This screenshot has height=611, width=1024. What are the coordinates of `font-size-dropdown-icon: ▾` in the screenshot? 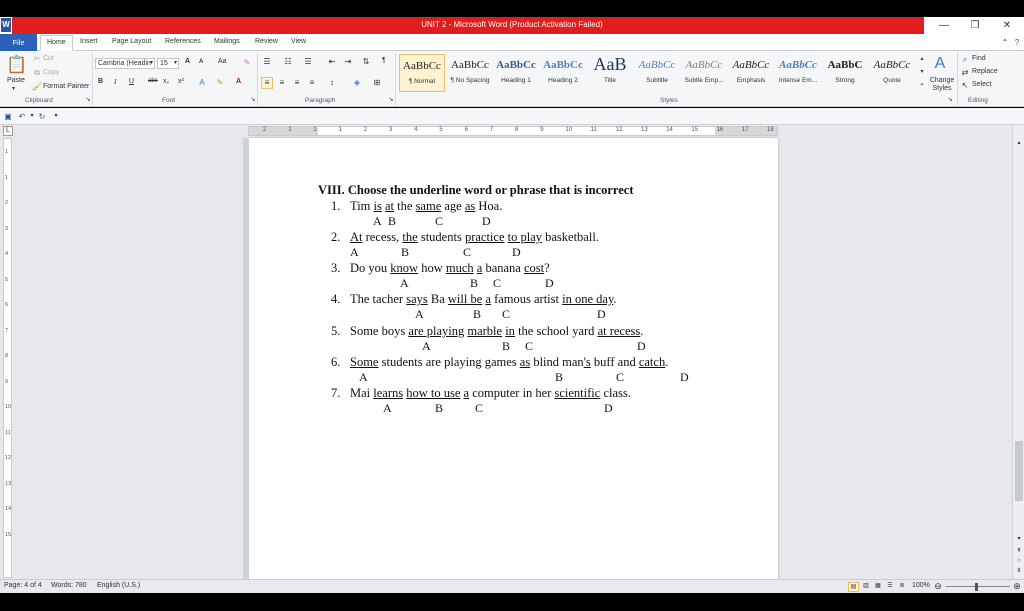 It's located at (175, 62).